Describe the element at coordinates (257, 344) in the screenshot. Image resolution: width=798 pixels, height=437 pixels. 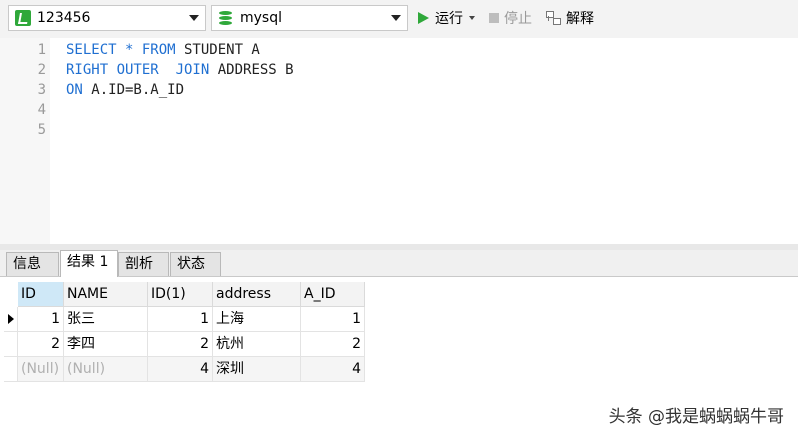
I see `cell-address: 杭州` at that location.